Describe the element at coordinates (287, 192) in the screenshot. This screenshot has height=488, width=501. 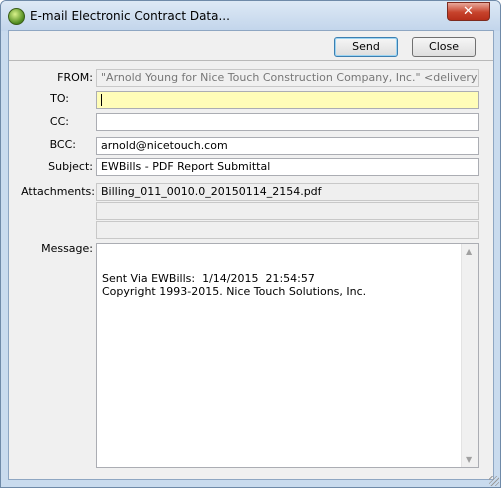
I see `attachment-item: Billing_011_0010.0_20150114_2154.pdf` at that location.